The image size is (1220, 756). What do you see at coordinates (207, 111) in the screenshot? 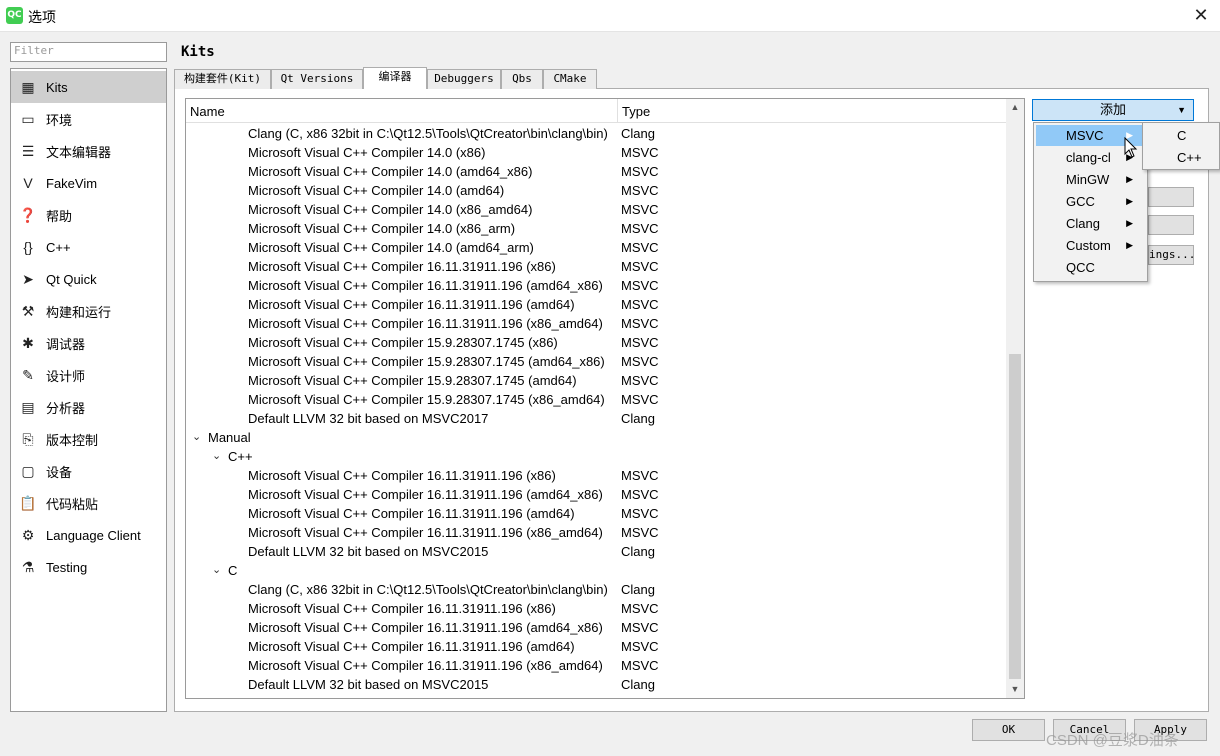
I see `column-header-name: Name` at bounding box center [207, 111].